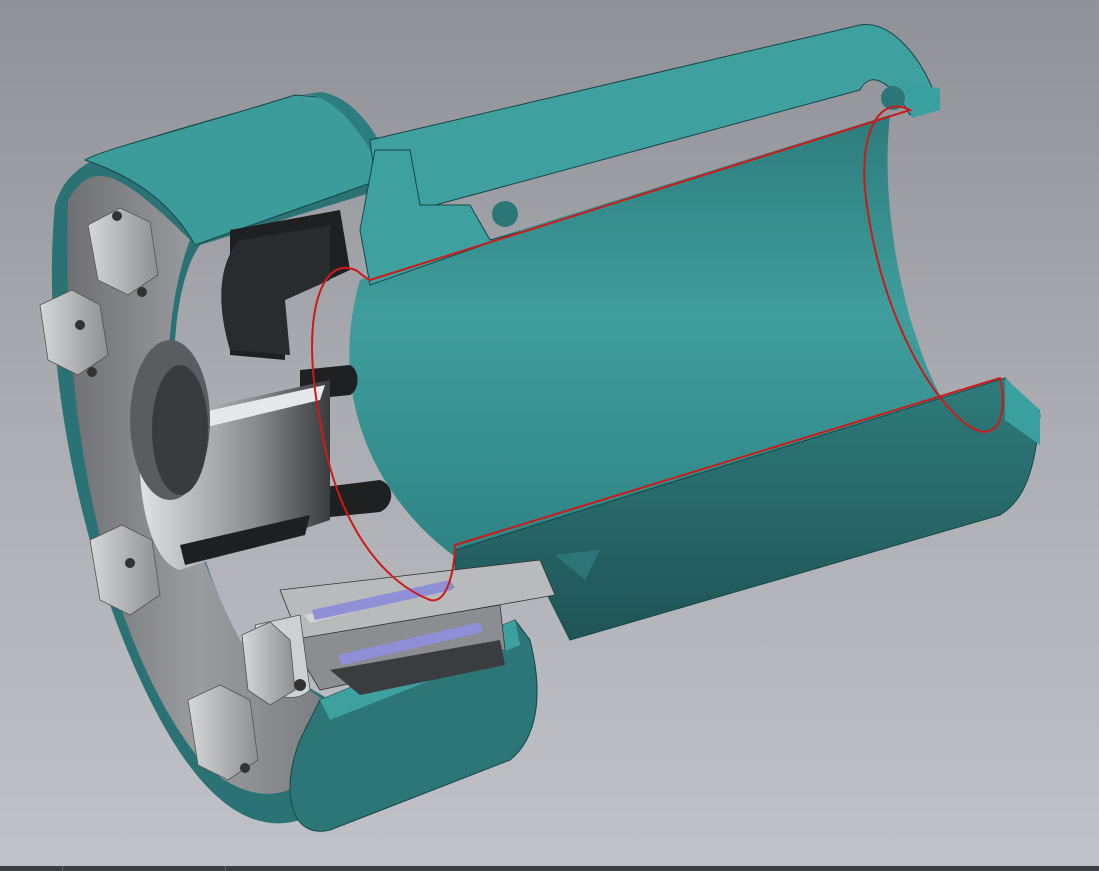 The height and width of the screenshot is (871, 1099). I want to click on hub-ring-upper, so click(275, 290).